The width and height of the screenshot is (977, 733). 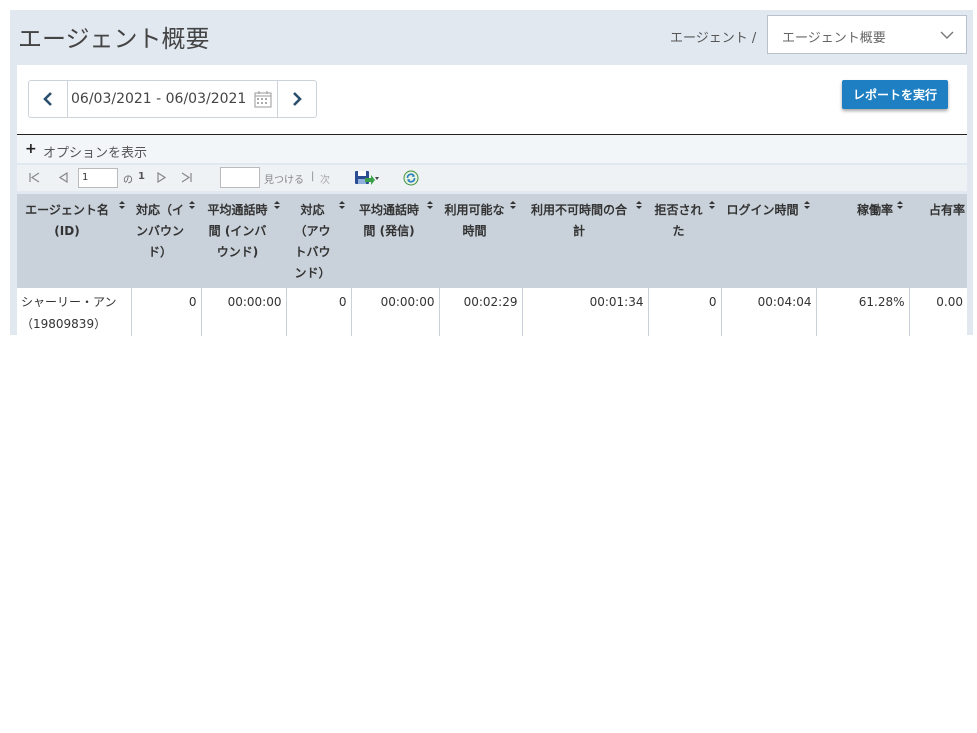 I want to click on options-toggle: + オプションを表示, so click(x=492, y=149).